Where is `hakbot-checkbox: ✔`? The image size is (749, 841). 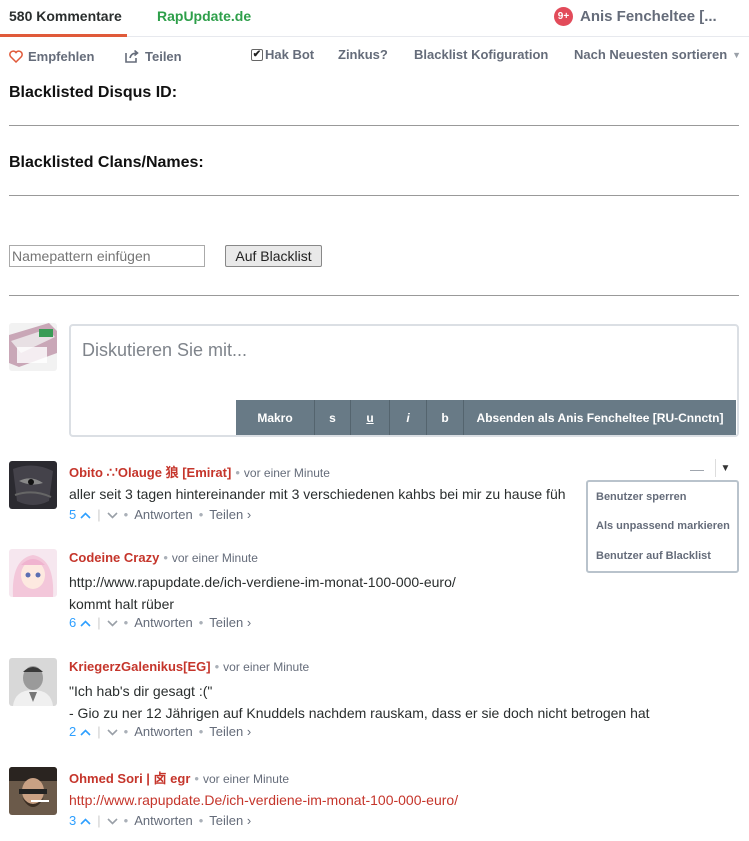 hakbot-checkbox: ✔ is located at coordinates (257, 54).